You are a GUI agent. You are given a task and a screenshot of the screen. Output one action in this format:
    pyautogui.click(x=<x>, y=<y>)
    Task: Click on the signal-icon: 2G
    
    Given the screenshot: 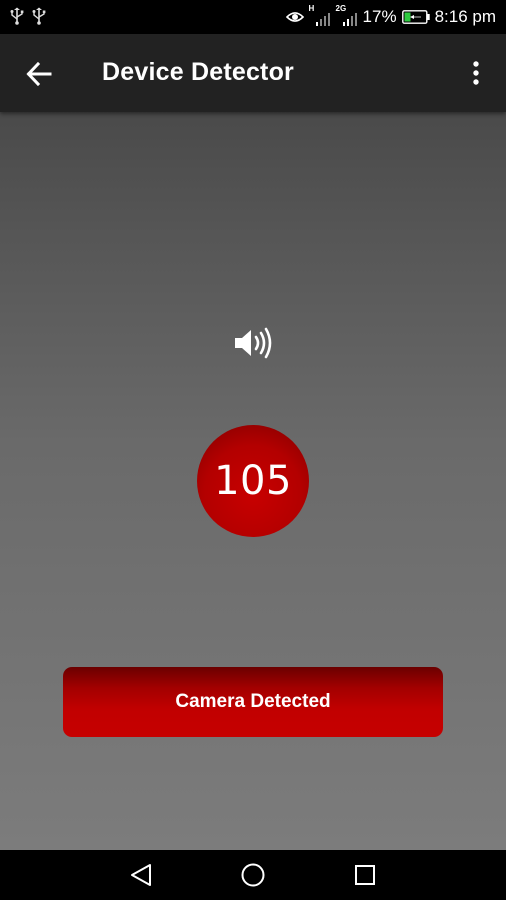 What is the action you would take?
    pyautogui.click(x=347, y=15)
    